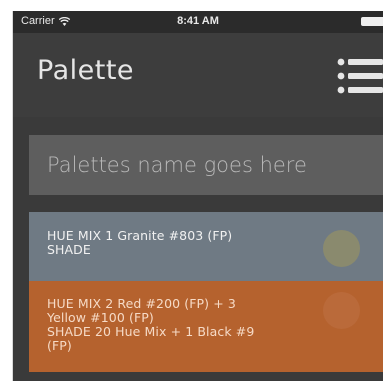 The height and width of the screenshot is (381, 383). What do you see at coordinates (86, 70) in the screenshot?
I see `page-title: Palette` at bounding box center [86, 70].